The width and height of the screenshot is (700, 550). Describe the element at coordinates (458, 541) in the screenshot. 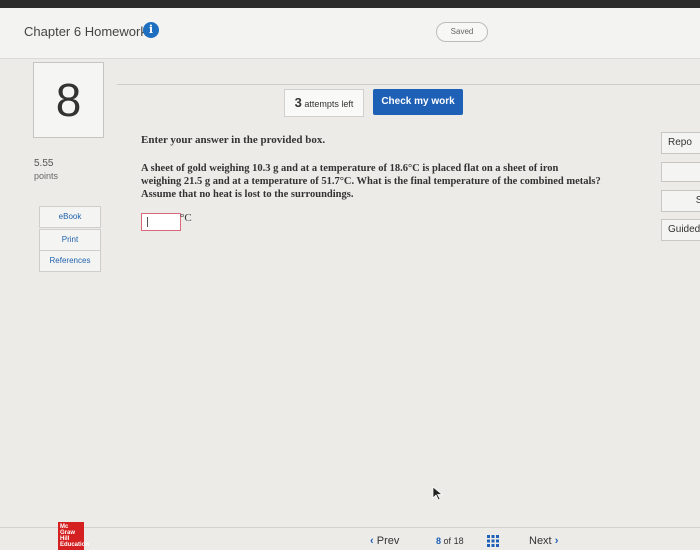

I see `total-pages: 18` at that location.